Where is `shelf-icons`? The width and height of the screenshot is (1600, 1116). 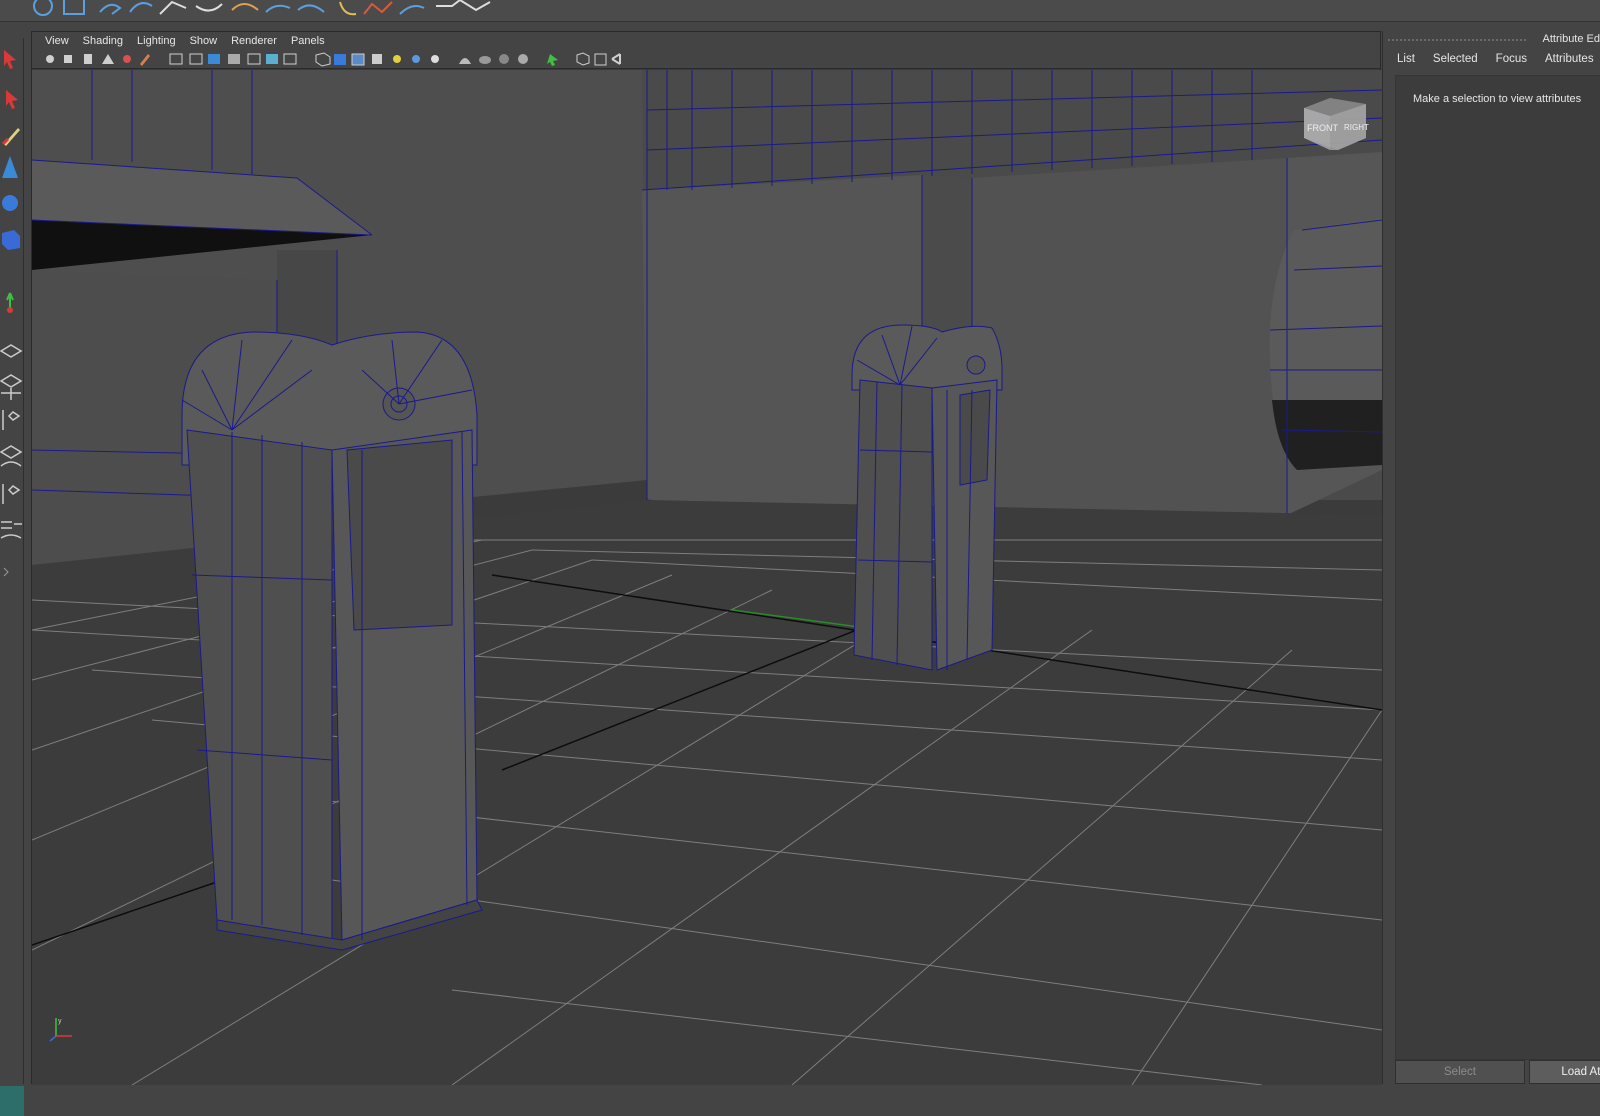 shelf-icons is located at coordinates (260, 11).